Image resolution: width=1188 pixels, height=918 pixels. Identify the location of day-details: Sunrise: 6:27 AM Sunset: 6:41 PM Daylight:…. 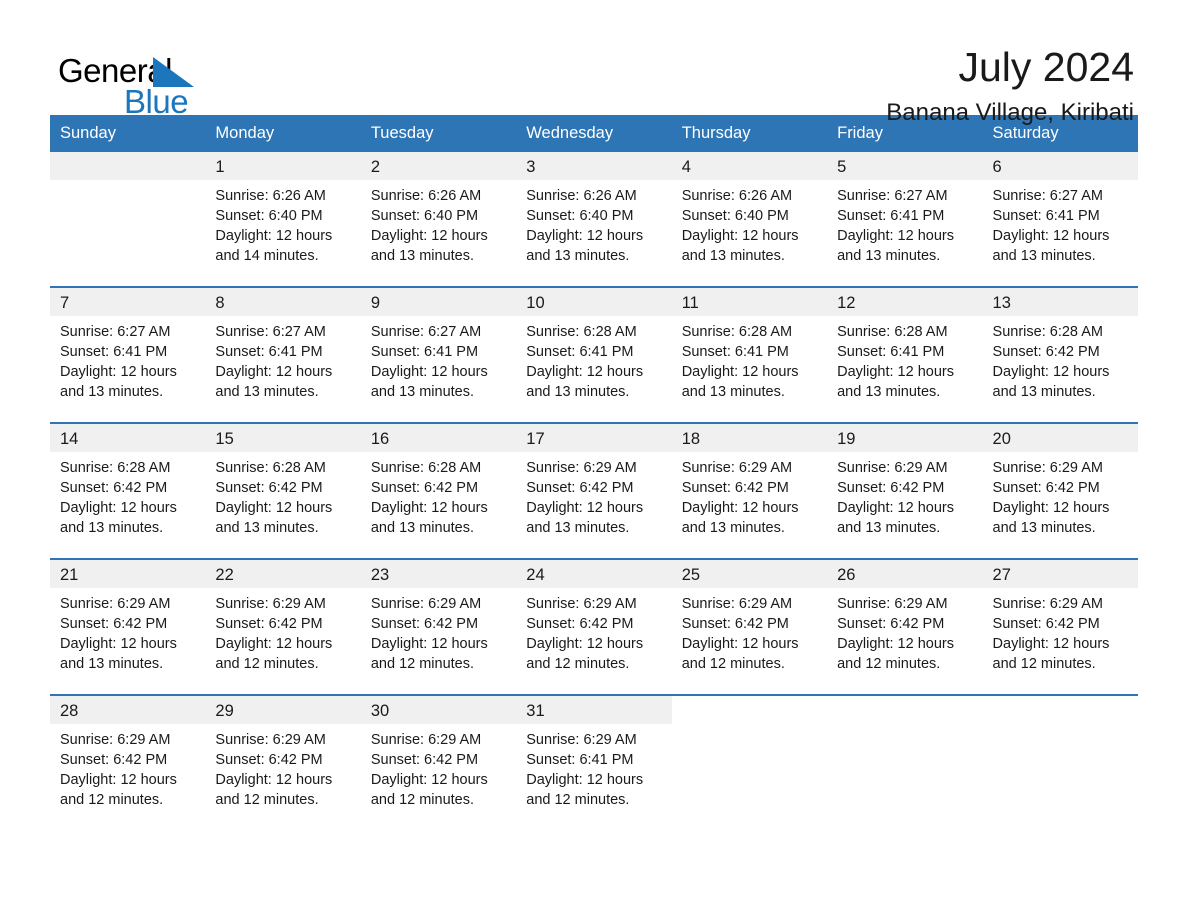
(282, 359).